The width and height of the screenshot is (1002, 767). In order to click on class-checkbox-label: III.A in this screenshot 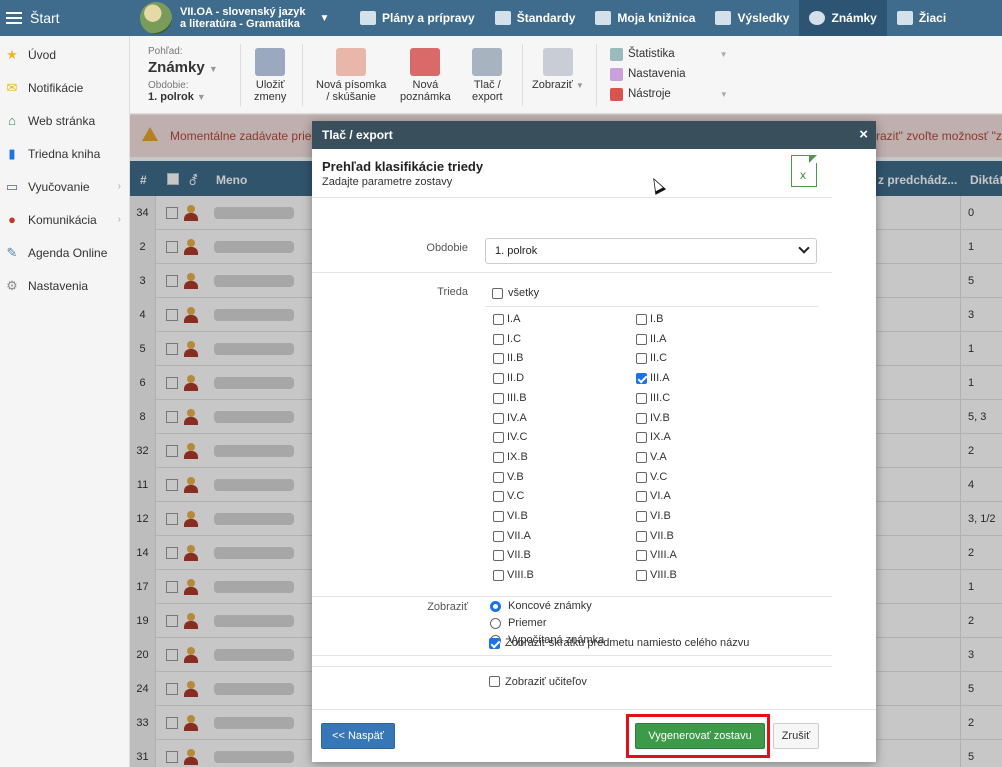, I will do `click(660, 378)`.